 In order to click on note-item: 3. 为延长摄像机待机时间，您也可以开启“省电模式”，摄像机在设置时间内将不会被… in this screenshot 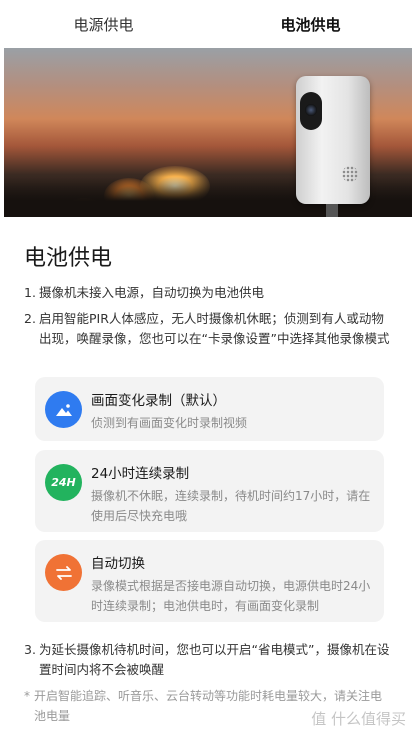, I will do `click(210, 660)`.